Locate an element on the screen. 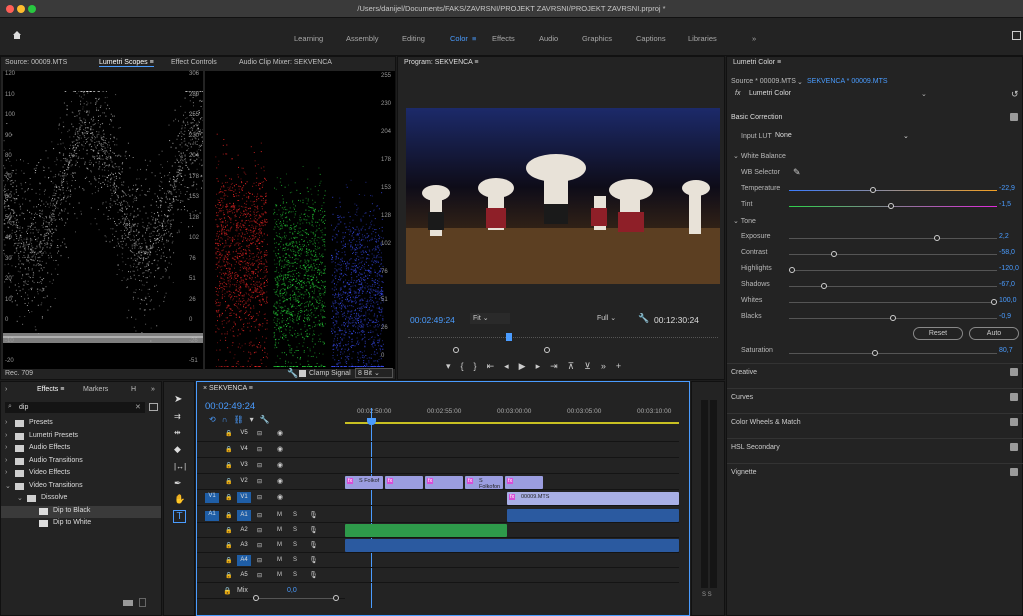 The width and height of the screenshot is (1023, 616). tab-effects: Effects ≡ is located at coordinates (50, 389).